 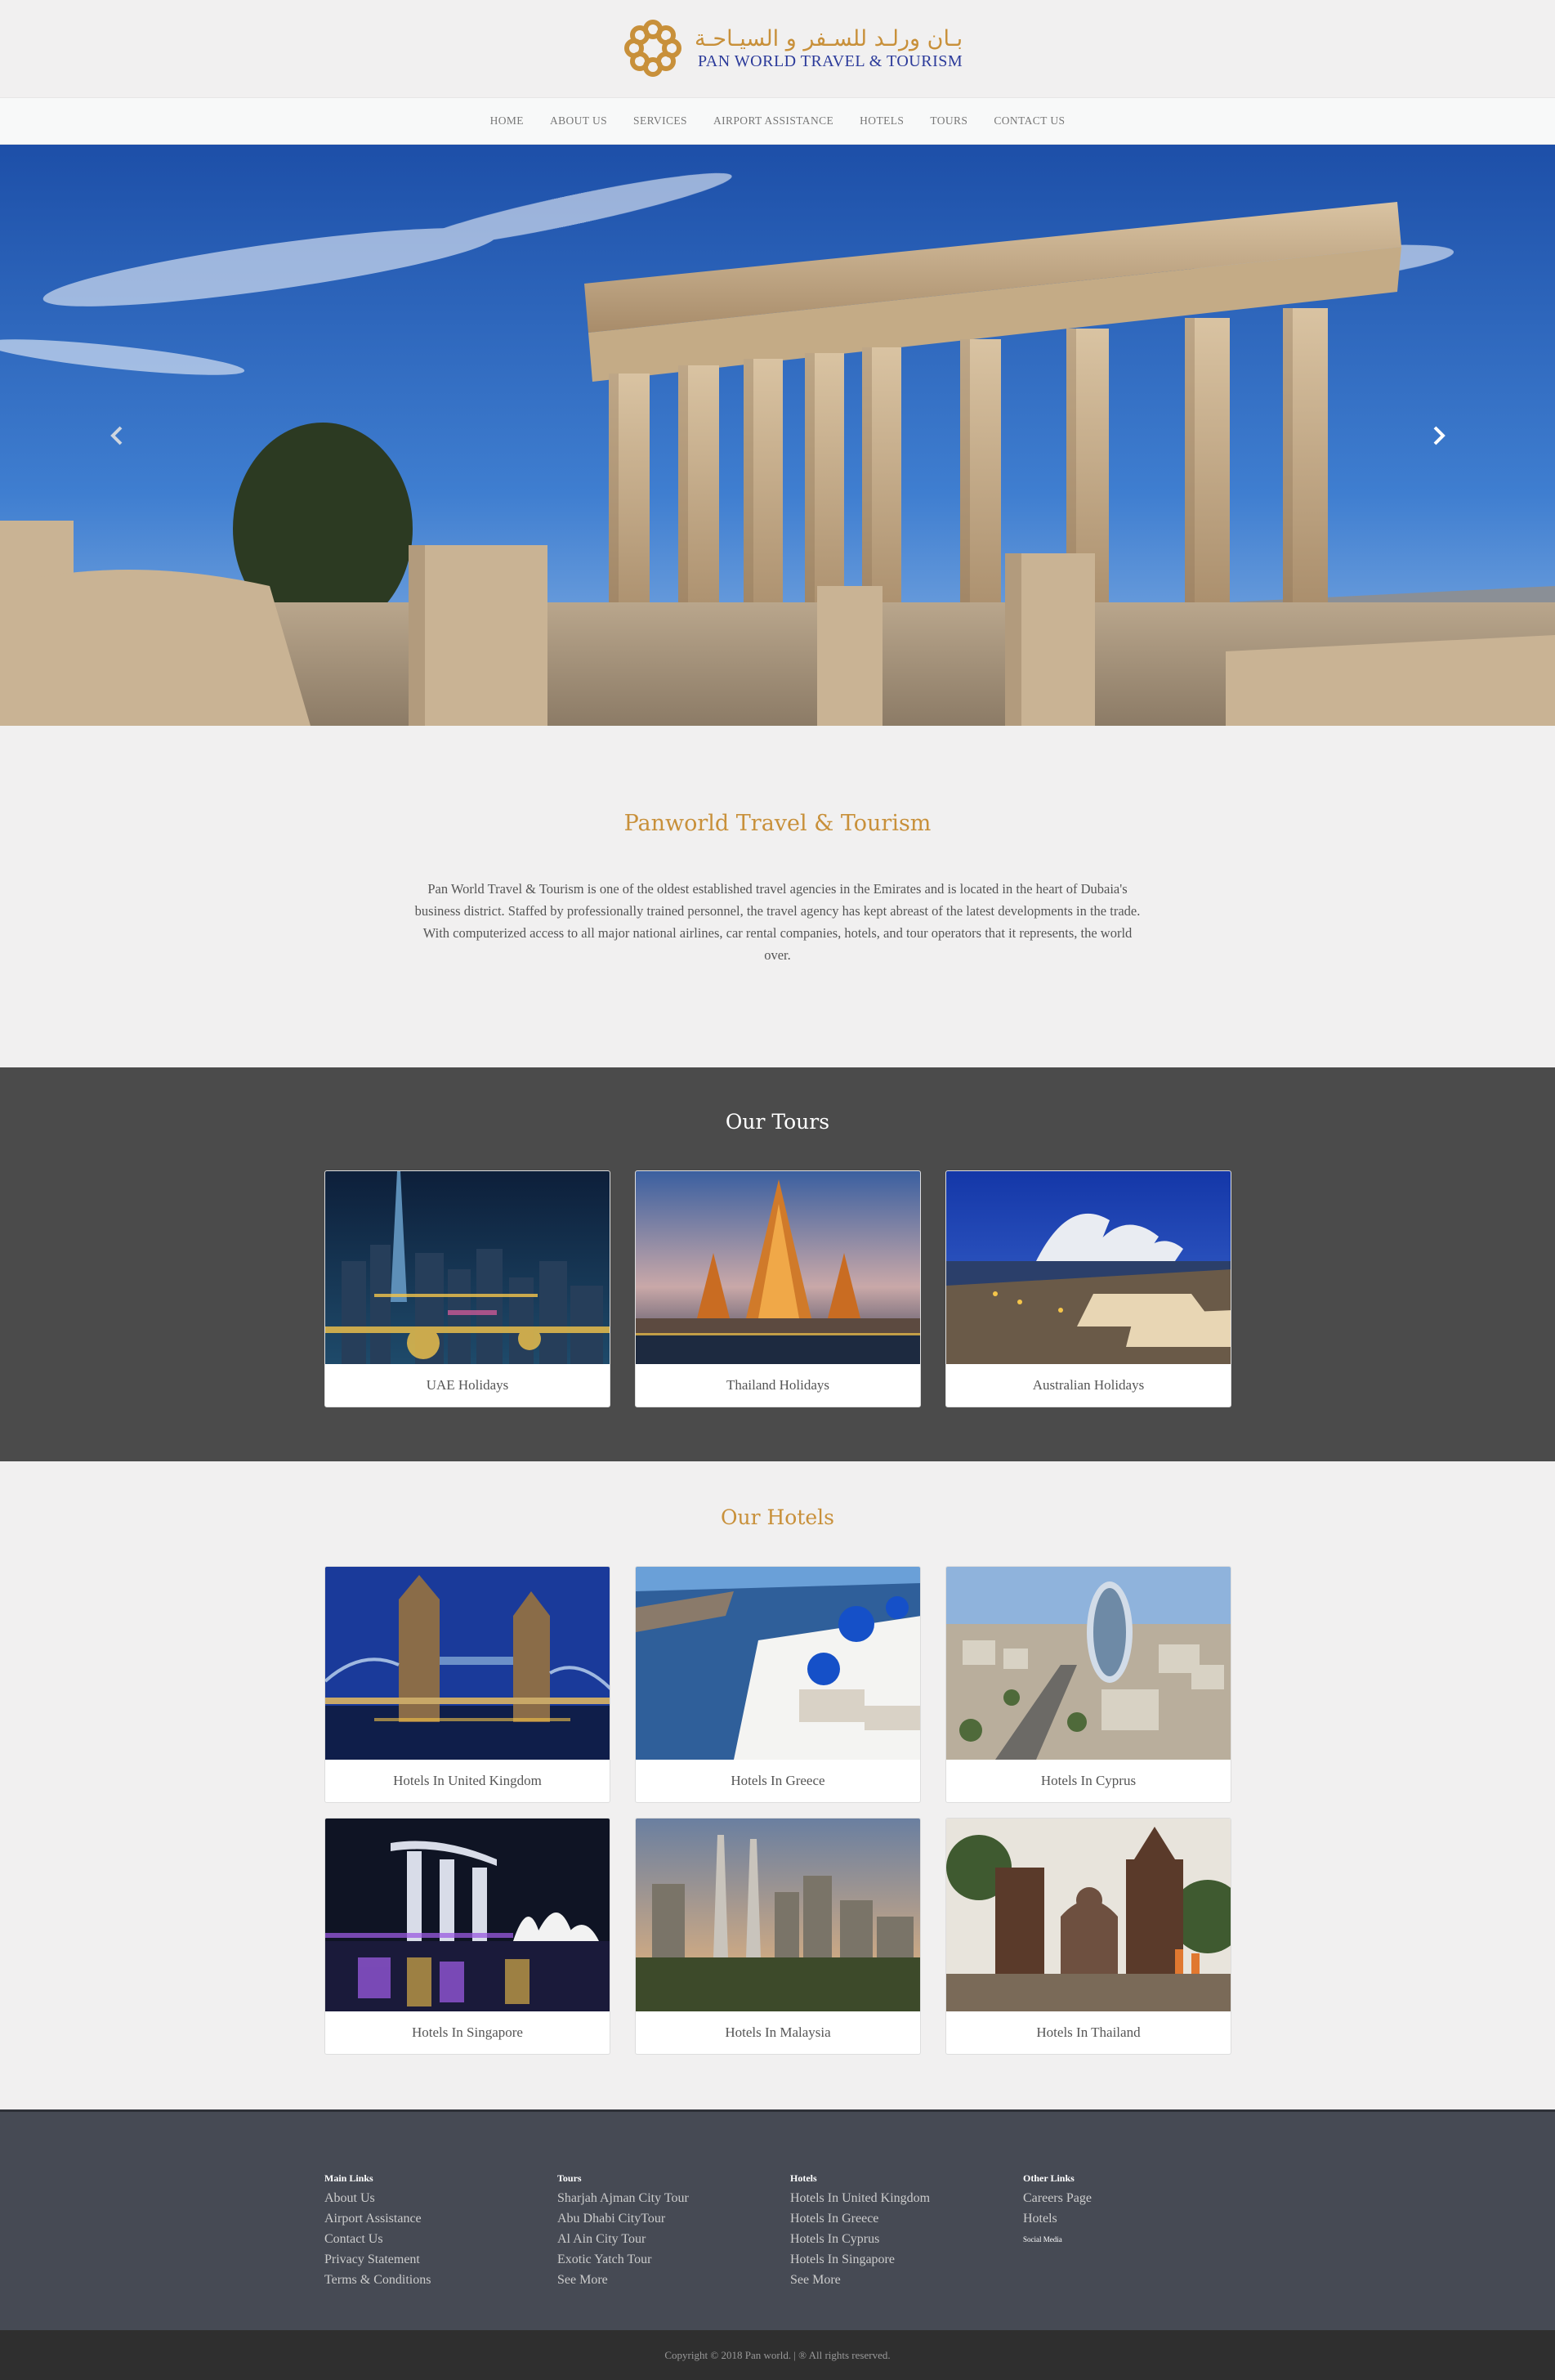 I want to click on nav-contact-us: CONTACT US, so click(x=1029, y=121).